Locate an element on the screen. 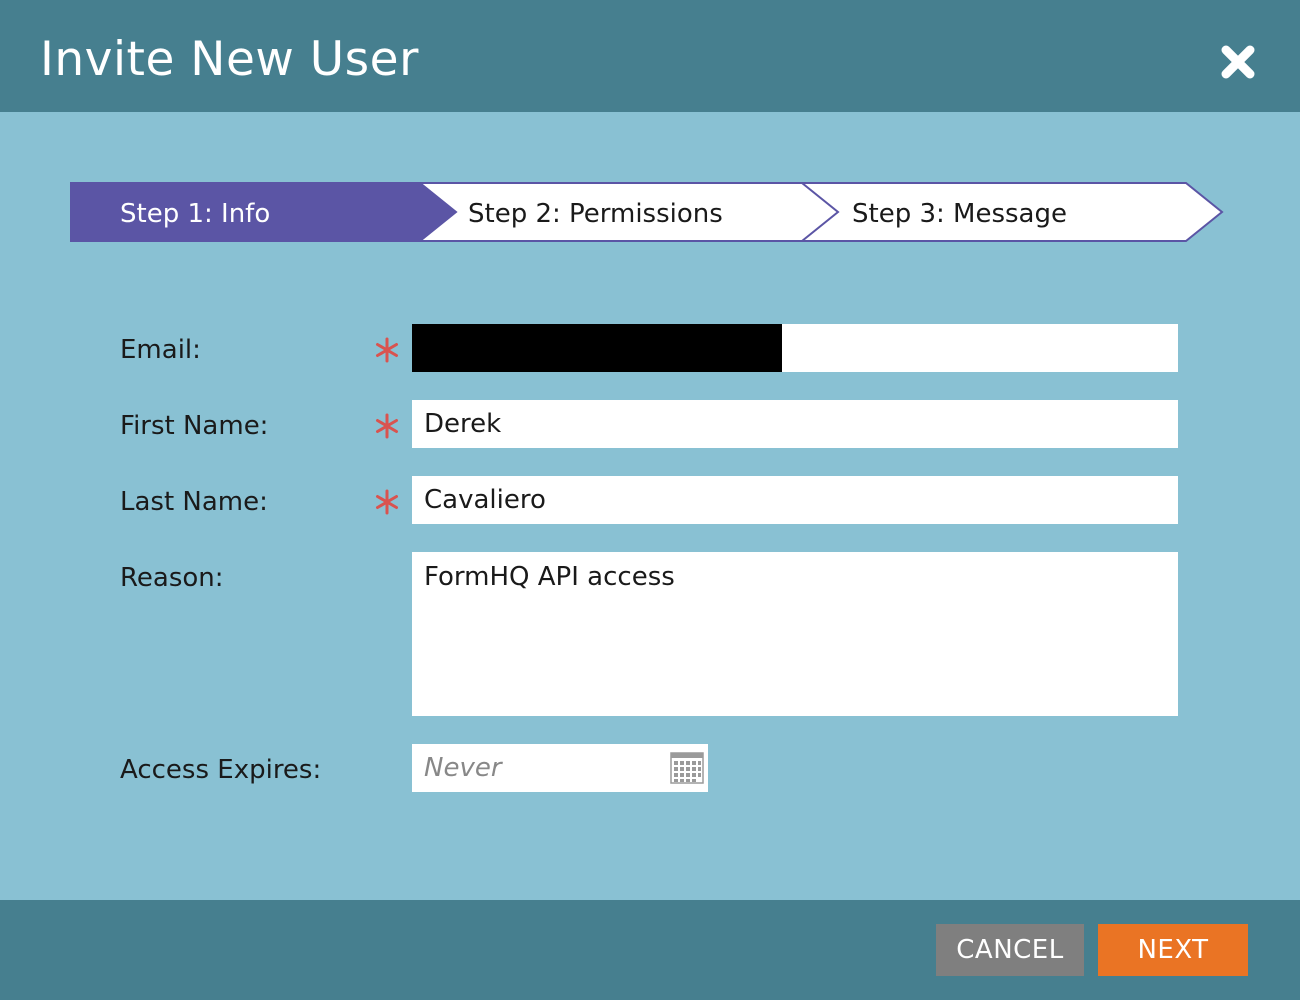 This screenshot has width=1300, height=1000. close-button is located at coordinates (1238, 62).